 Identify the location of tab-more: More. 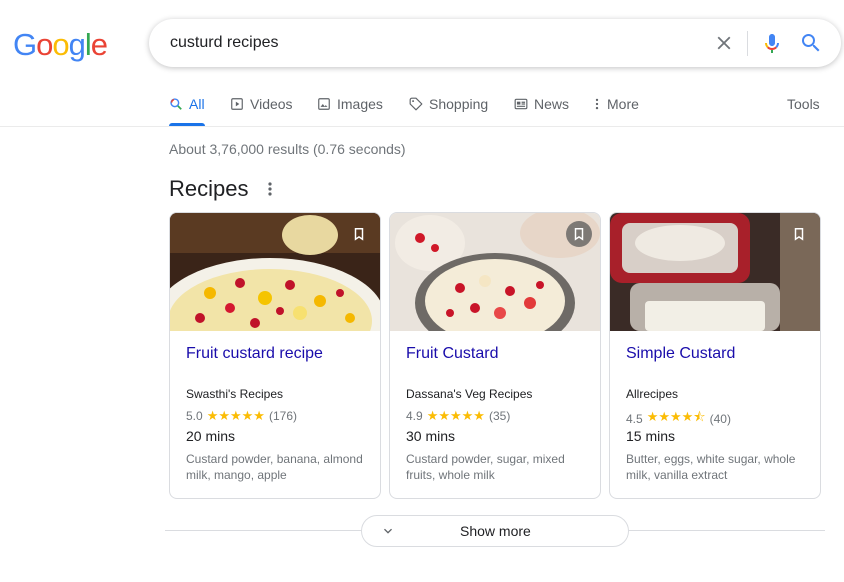
(616, 107).